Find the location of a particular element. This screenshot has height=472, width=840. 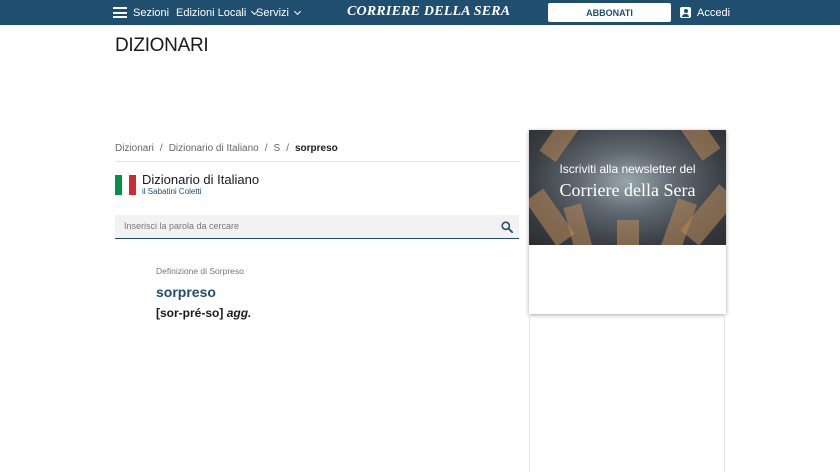

pronunciation-text: [sor-pré-so] is located at coordinates (190, 313).